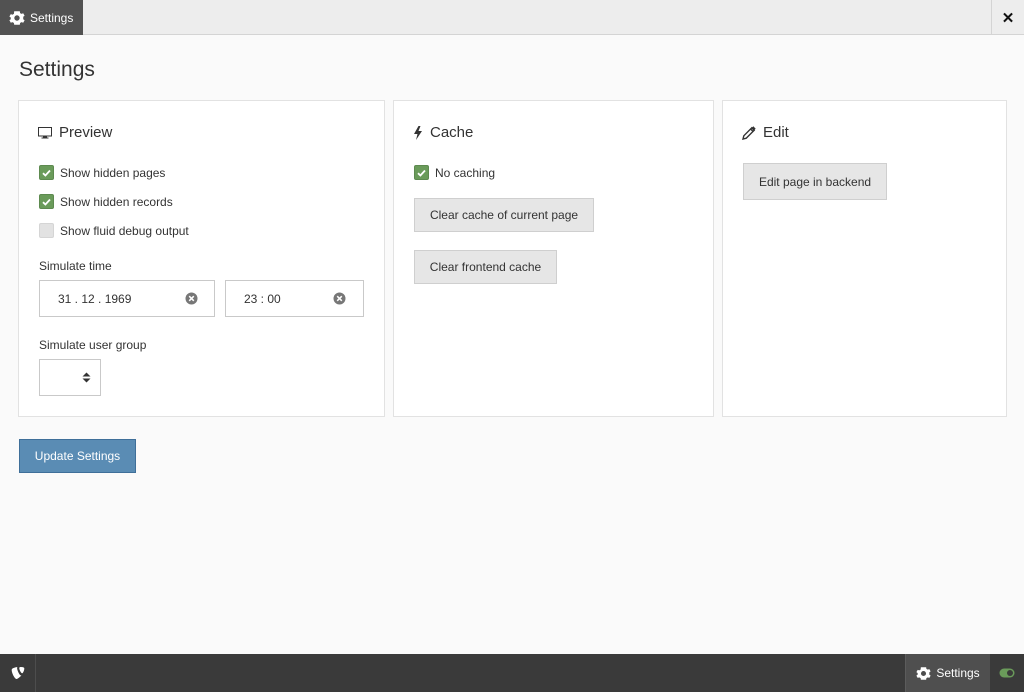 This screenshot has width=1024, height=692. I want to click on clear-time-icon, so click(339, 298).